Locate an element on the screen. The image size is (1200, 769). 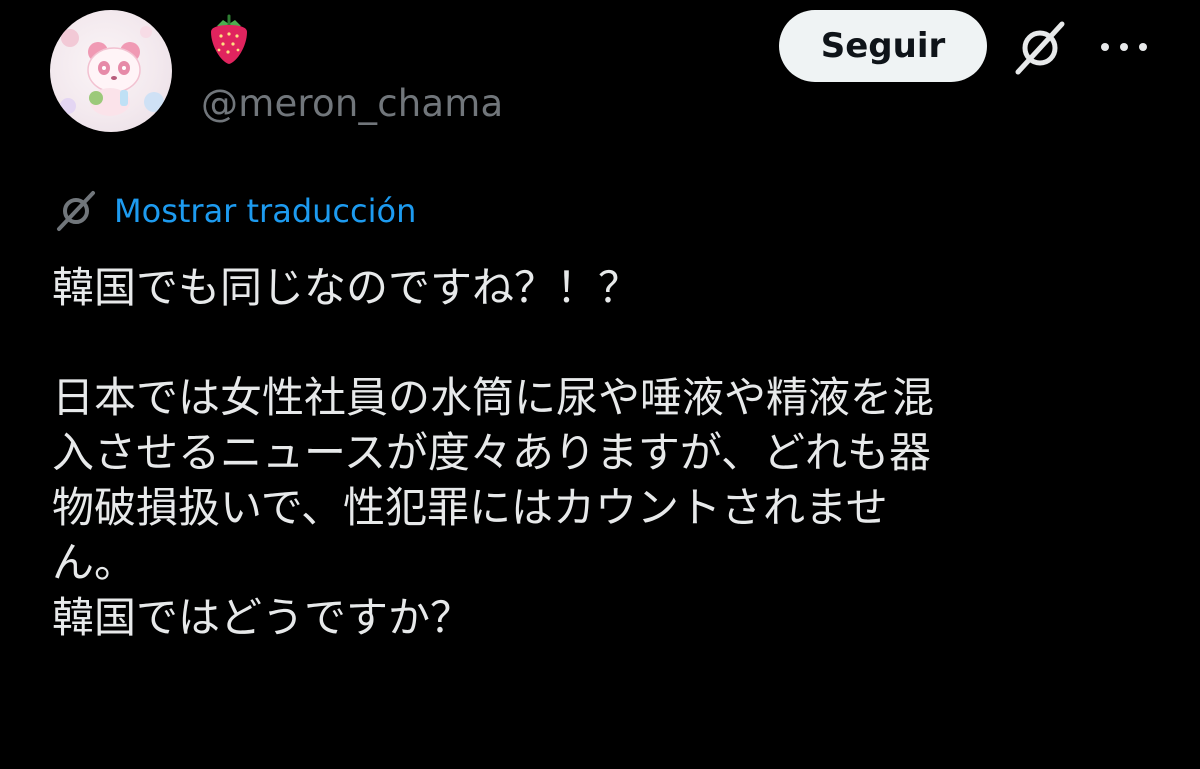
tweet-paragraph: 韓国でも同じなのですね？！？ is located at coordinates (346, 287).